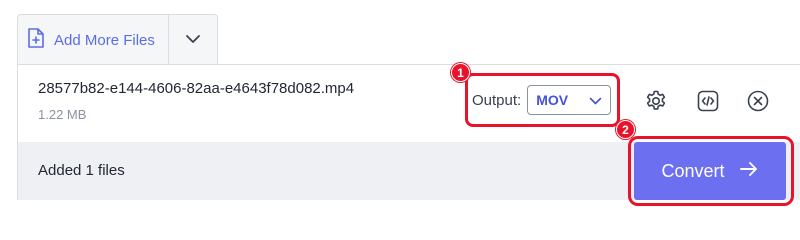 Image resolution: width=800 pixels, height=240 pixels. Describe the element at coordinates (552, 100) in the screenshot. I see `output-format-value: MOV` at that location.